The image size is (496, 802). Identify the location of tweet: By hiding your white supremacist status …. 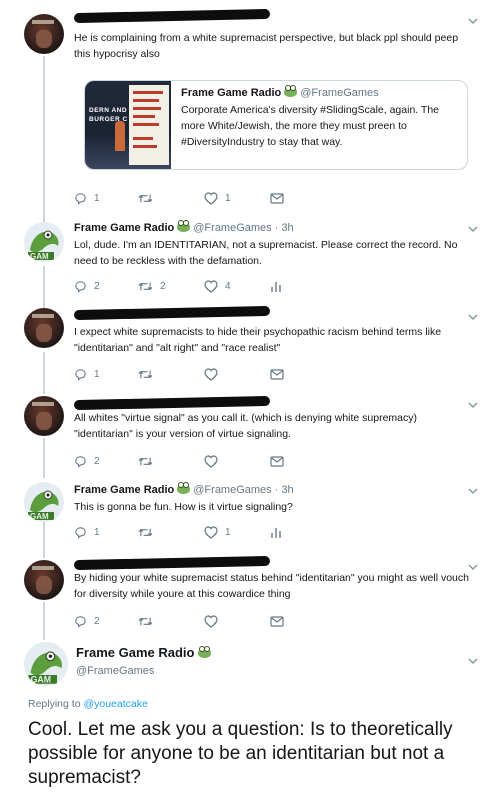
(248, 591).